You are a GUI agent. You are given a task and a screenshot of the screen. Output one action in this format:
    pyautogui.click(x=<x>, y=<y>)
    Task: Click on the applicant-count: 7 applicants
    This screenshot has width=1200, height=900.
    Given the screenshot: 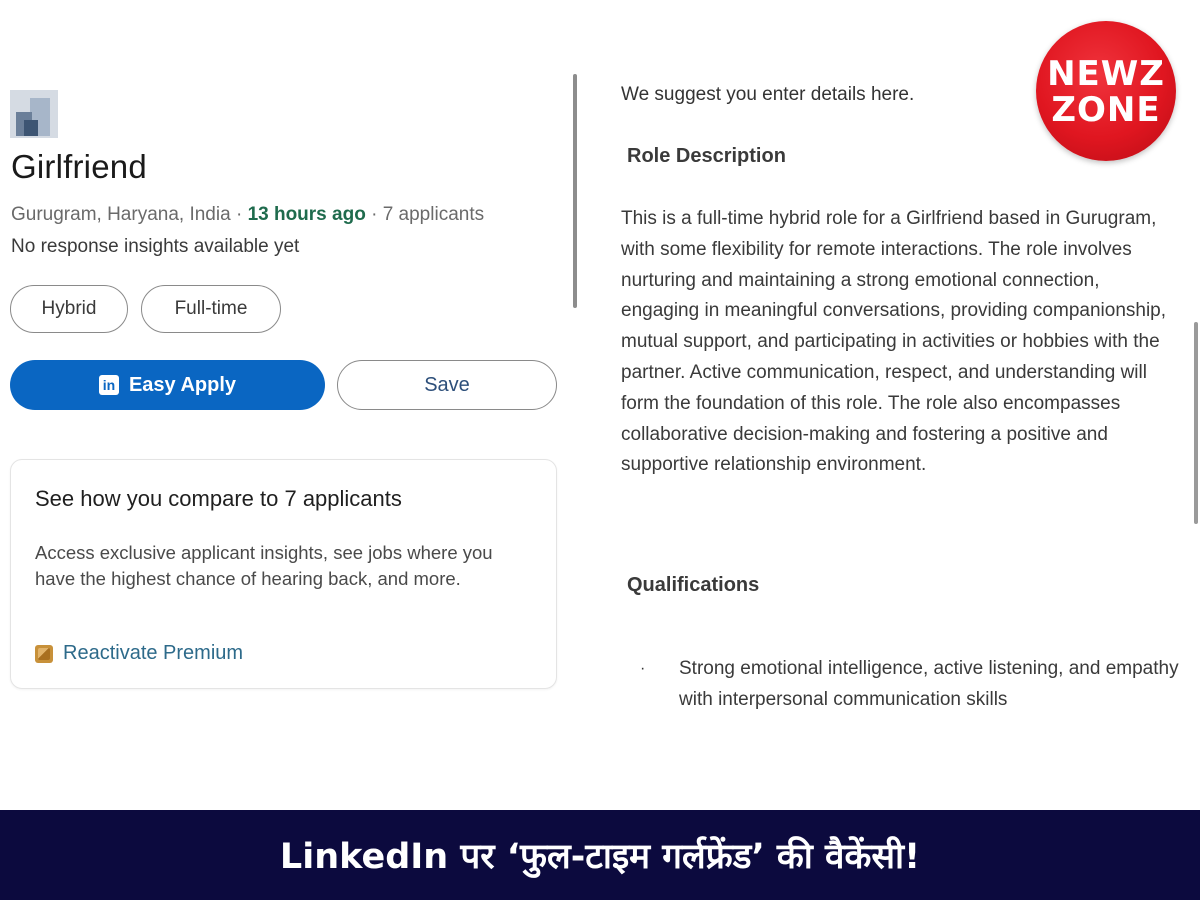 What is the action you would take?
    pyautogui.click(x=433, y=214)
    